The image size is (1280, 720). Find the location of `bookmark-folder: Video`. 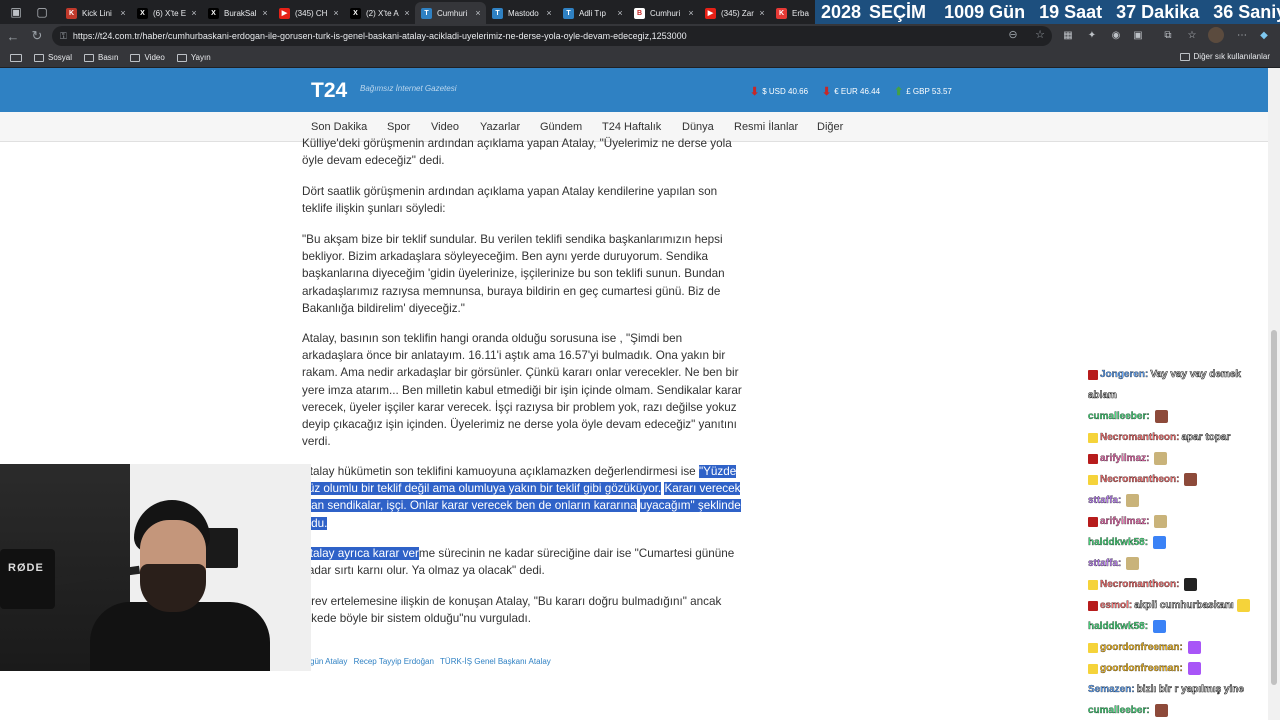

bookmark-folder: Video is located at coordinates (147, 57).